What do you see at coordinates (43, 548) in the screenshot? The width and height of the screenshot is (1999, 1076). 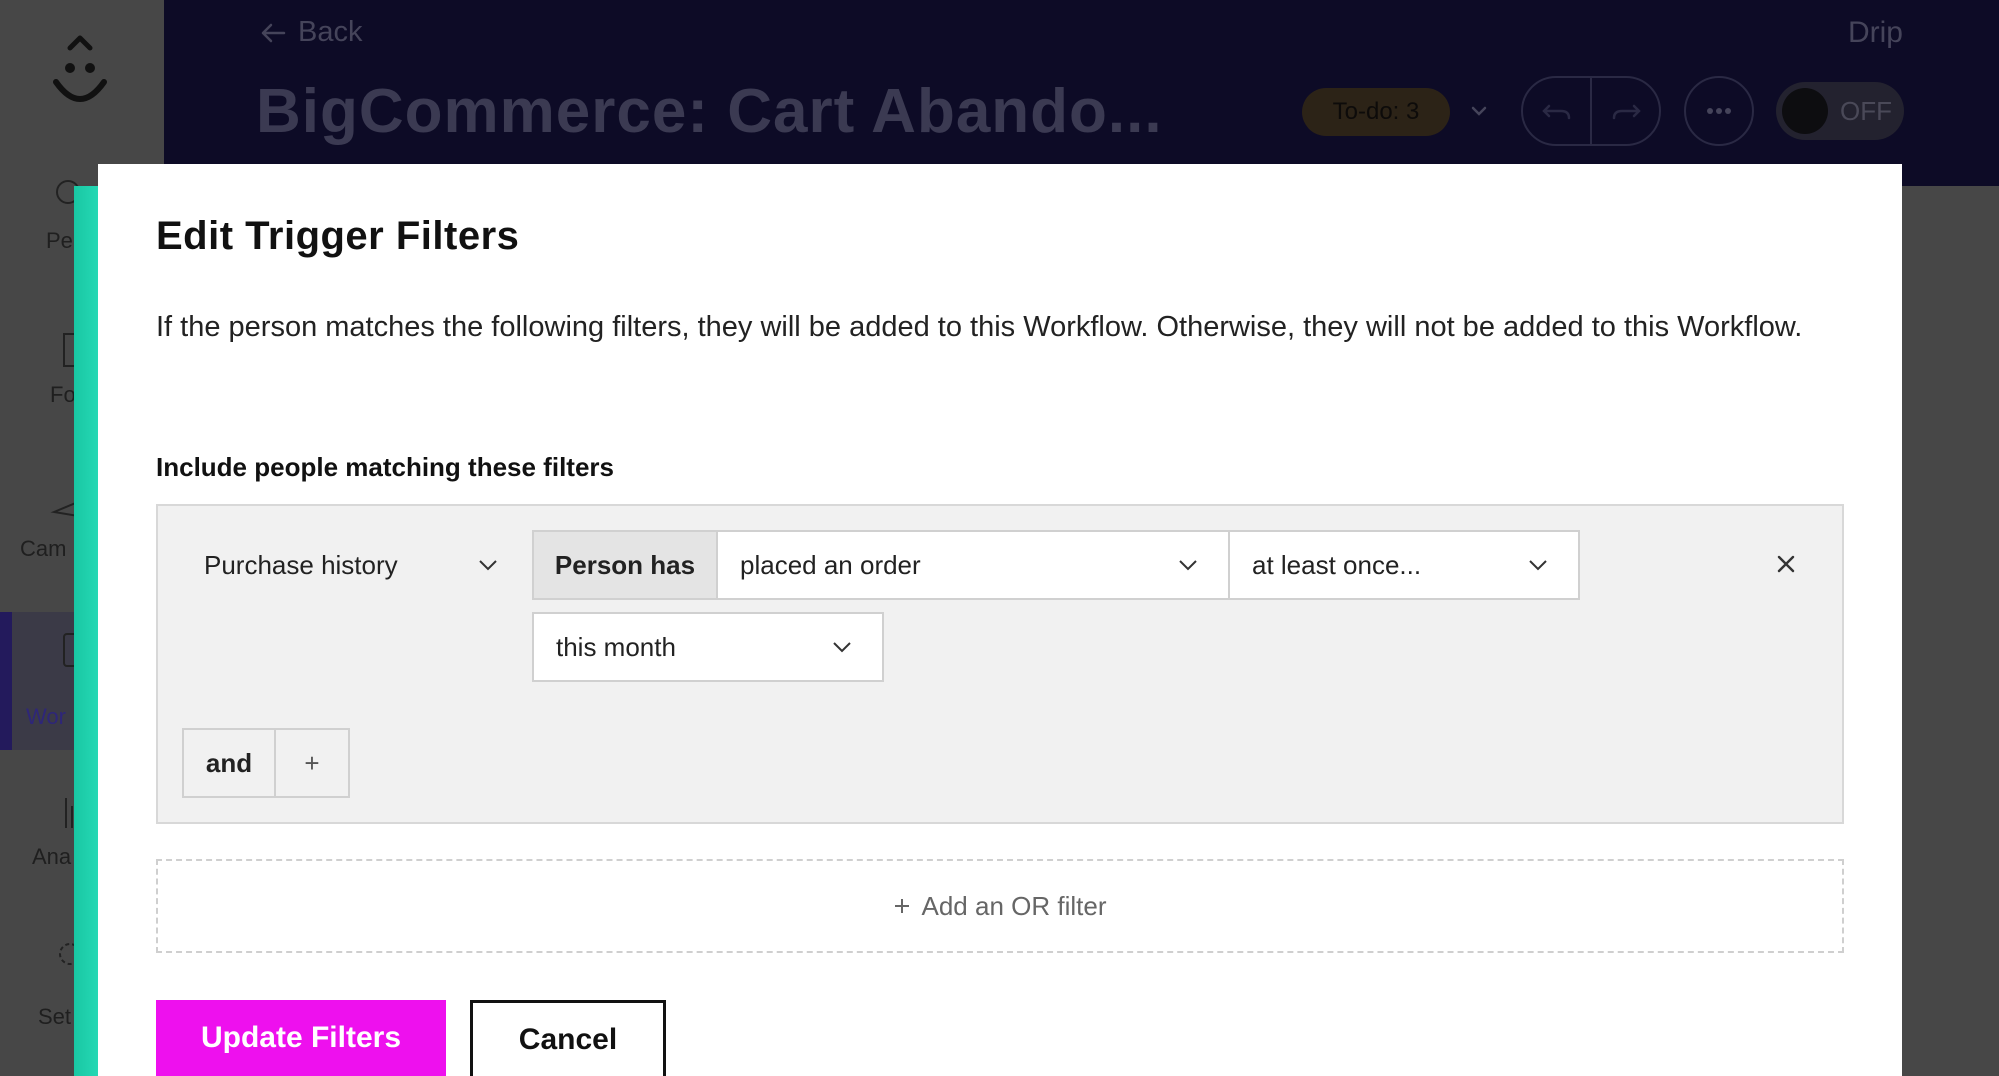 I see `sidebar-item-label: Cam` at bounding box center [43, 548].